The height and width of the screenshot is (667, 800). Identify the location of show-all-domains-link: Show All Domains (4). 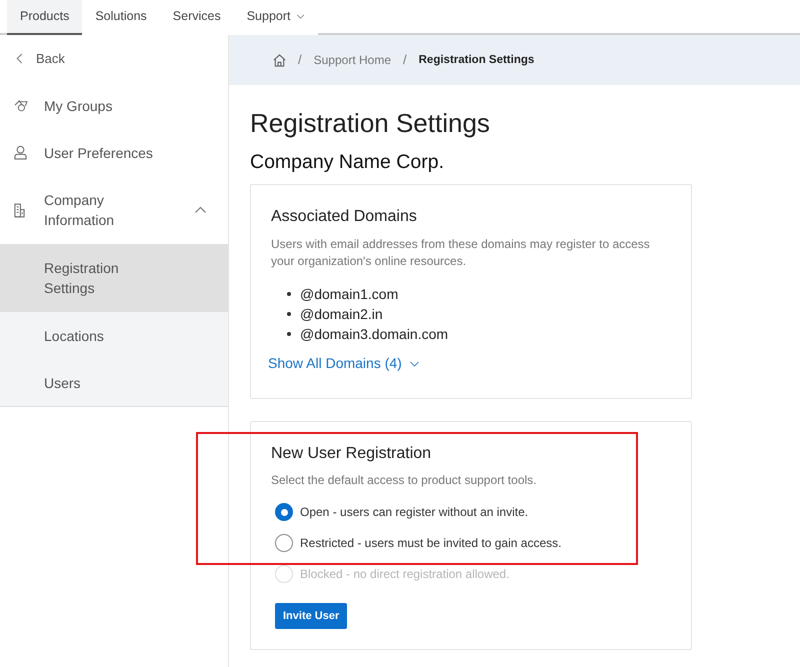
(344, 363).